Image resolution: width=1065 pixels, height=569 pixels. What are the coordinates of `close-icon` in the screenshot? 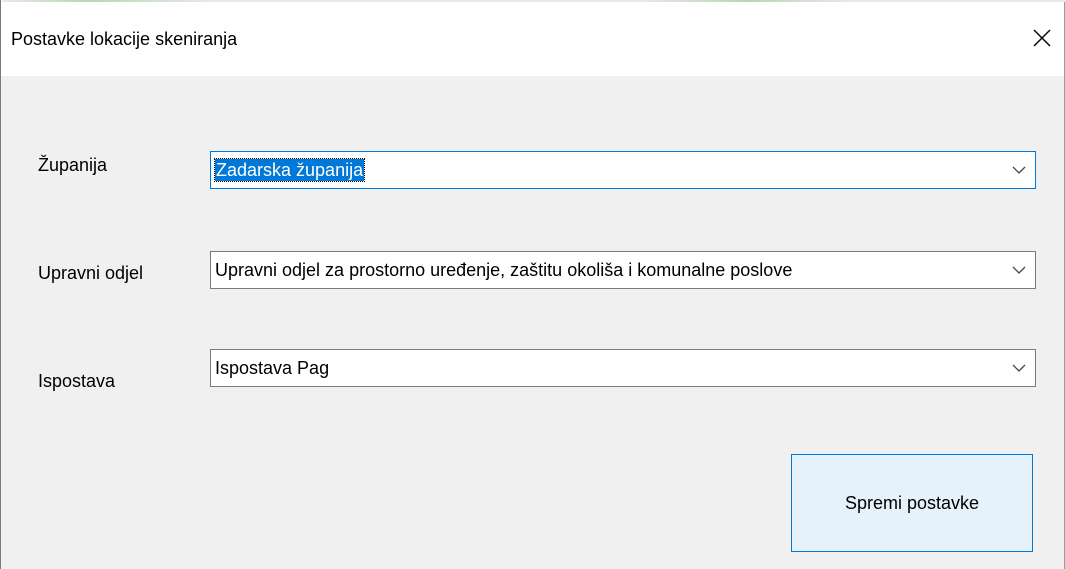 It's located at (1042, 38).